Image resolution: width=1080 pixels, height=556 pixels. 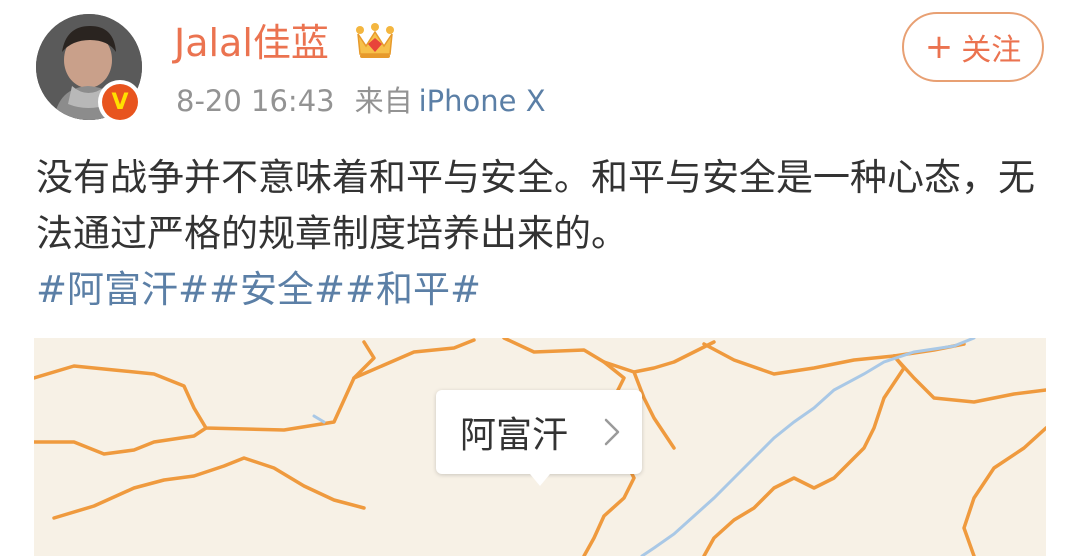 I want to click on follow-button: + 关注, so click(x=973, y=47).